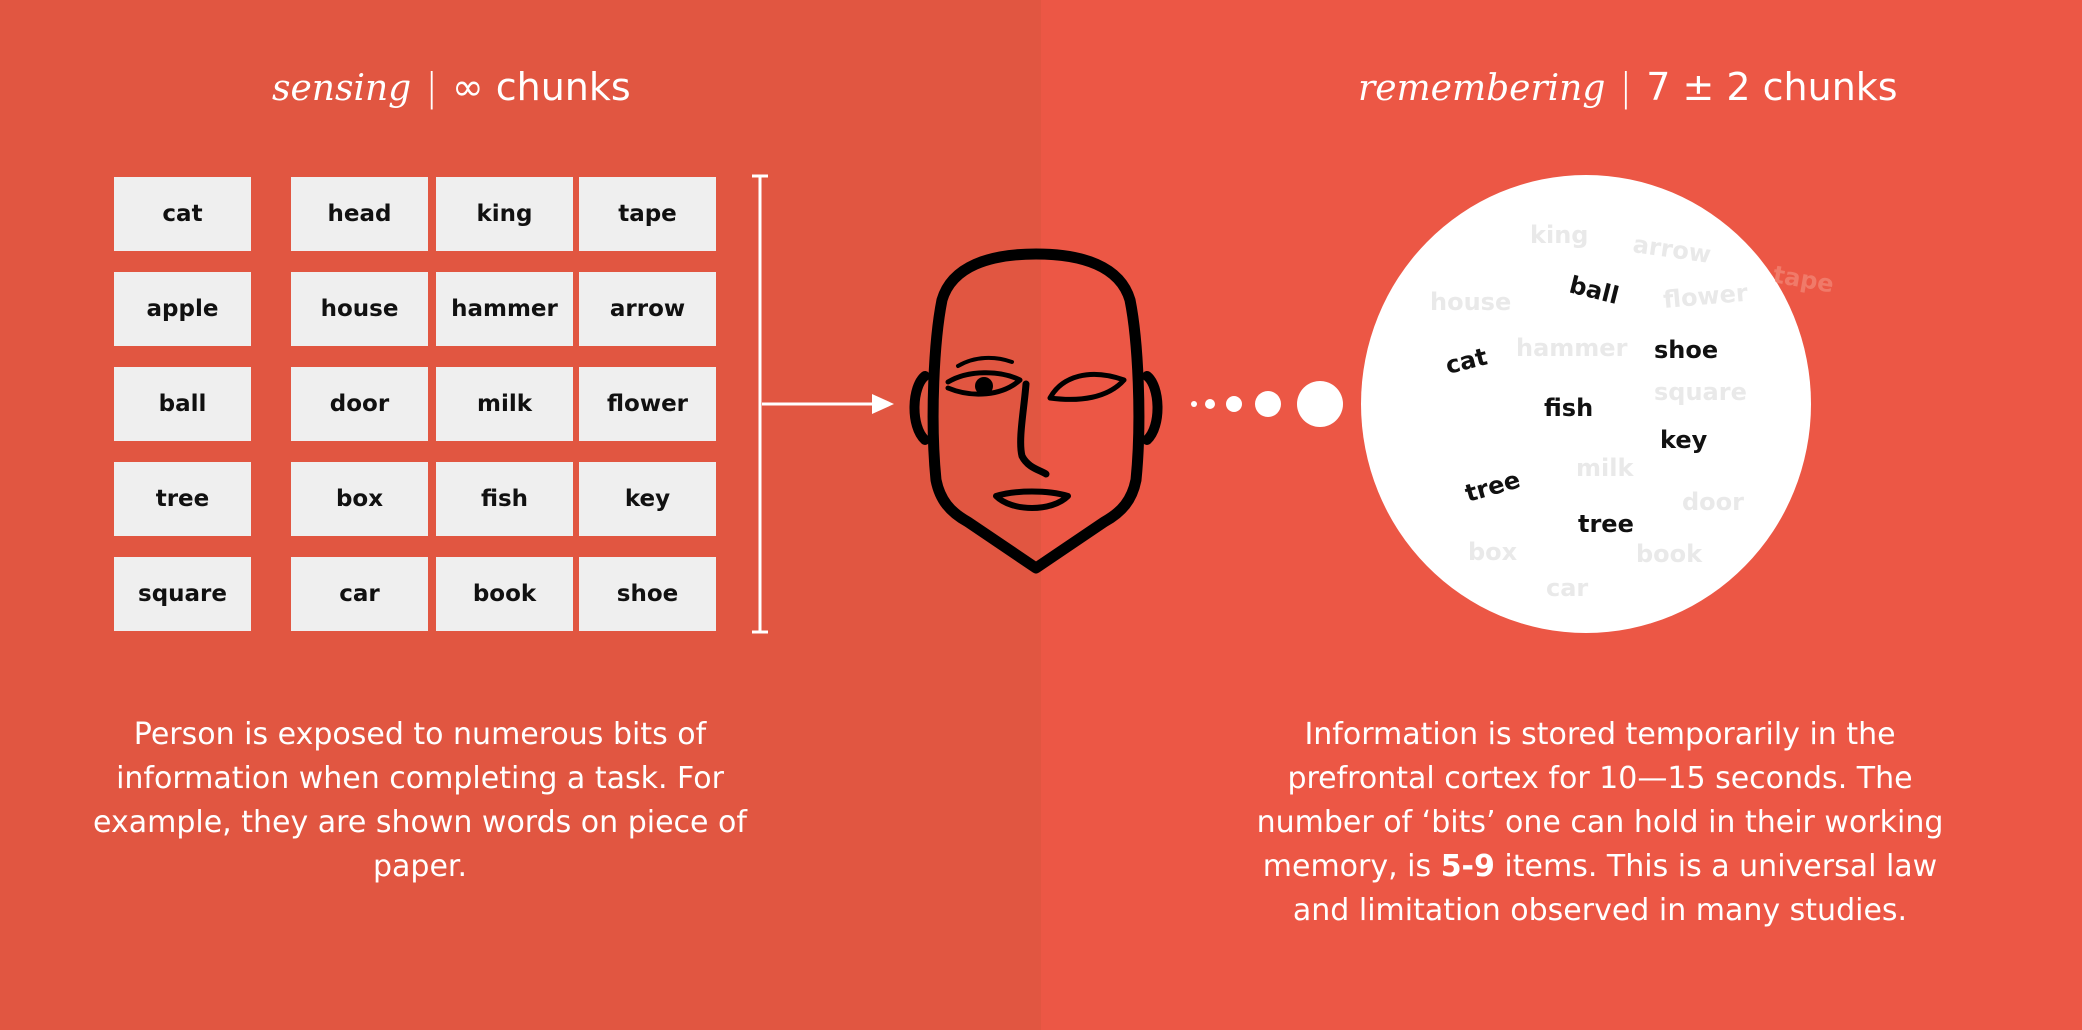 Image resolution: width=2082 pixels, height=1030 pixels. I want to click on kept-word: tree, so click(1606, 524).